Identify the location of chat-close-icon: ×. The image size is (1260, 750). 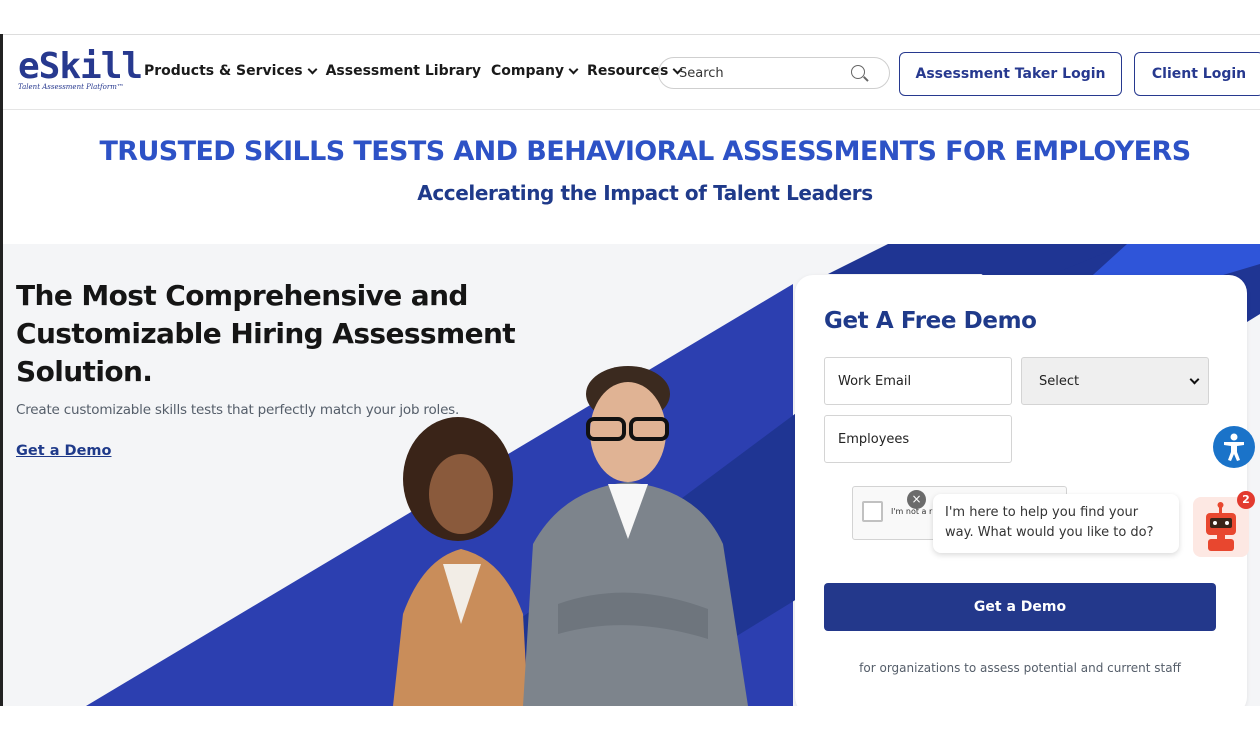
(916, 499).